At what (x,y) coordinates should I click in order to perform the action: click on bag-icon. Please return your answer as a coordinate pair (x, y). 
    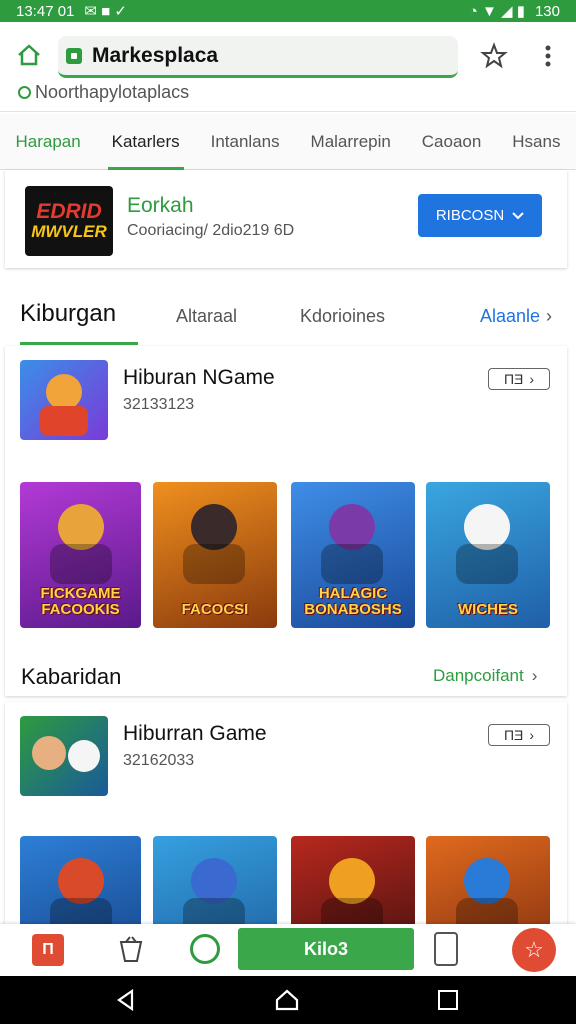
    Looking at the image, I should click on (131, 951).